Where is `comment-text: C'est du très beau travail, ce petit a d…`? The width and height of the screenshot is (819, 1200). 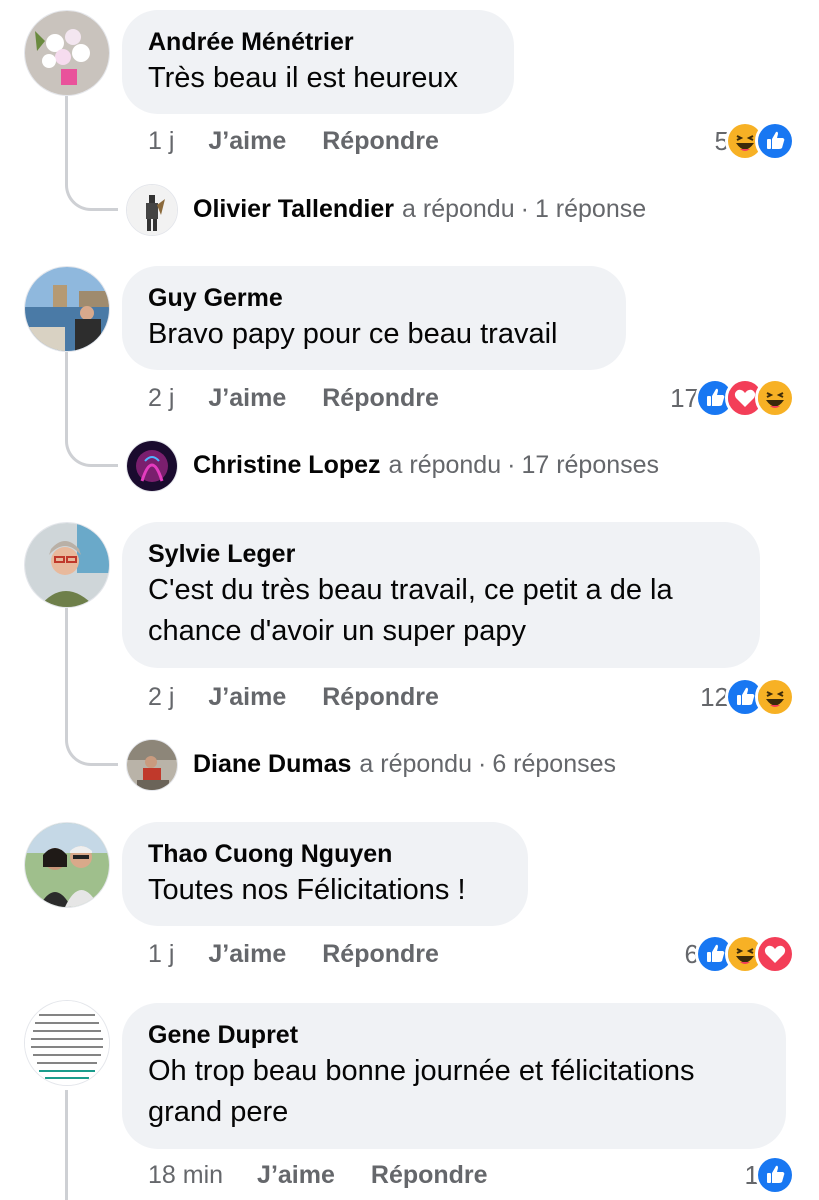 comment-text: C'est du très beau travail, ce petit a d… is located at coordinates (410, 590).